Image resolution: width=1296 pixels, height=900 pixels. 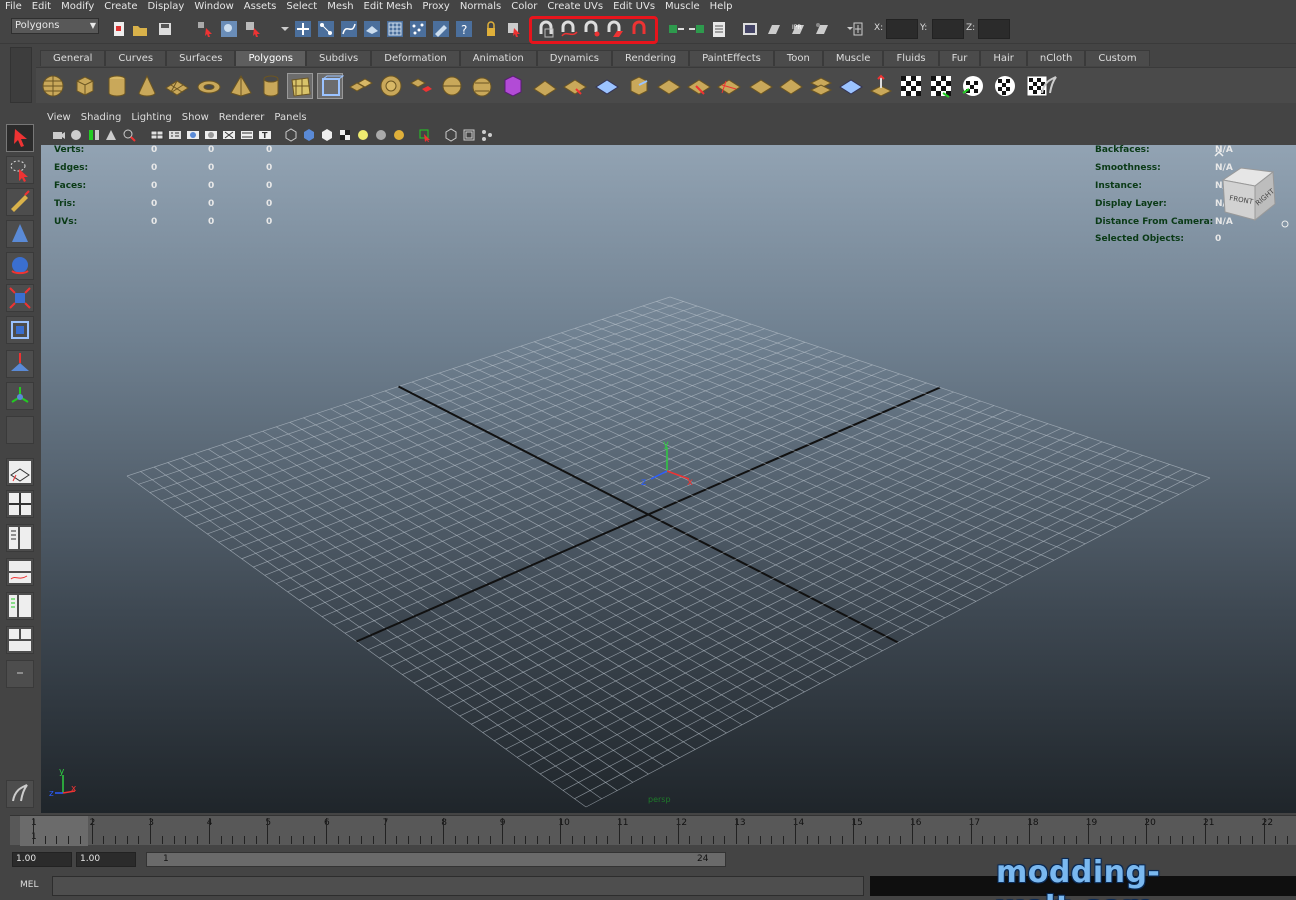 I want to click on home-icon, so click(x=1219, y=153).